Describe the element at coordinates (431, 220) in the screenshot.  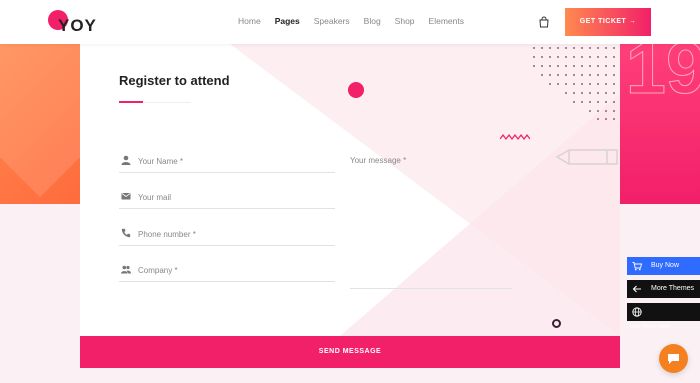
I see `message-textarea: Your message *` at that location.